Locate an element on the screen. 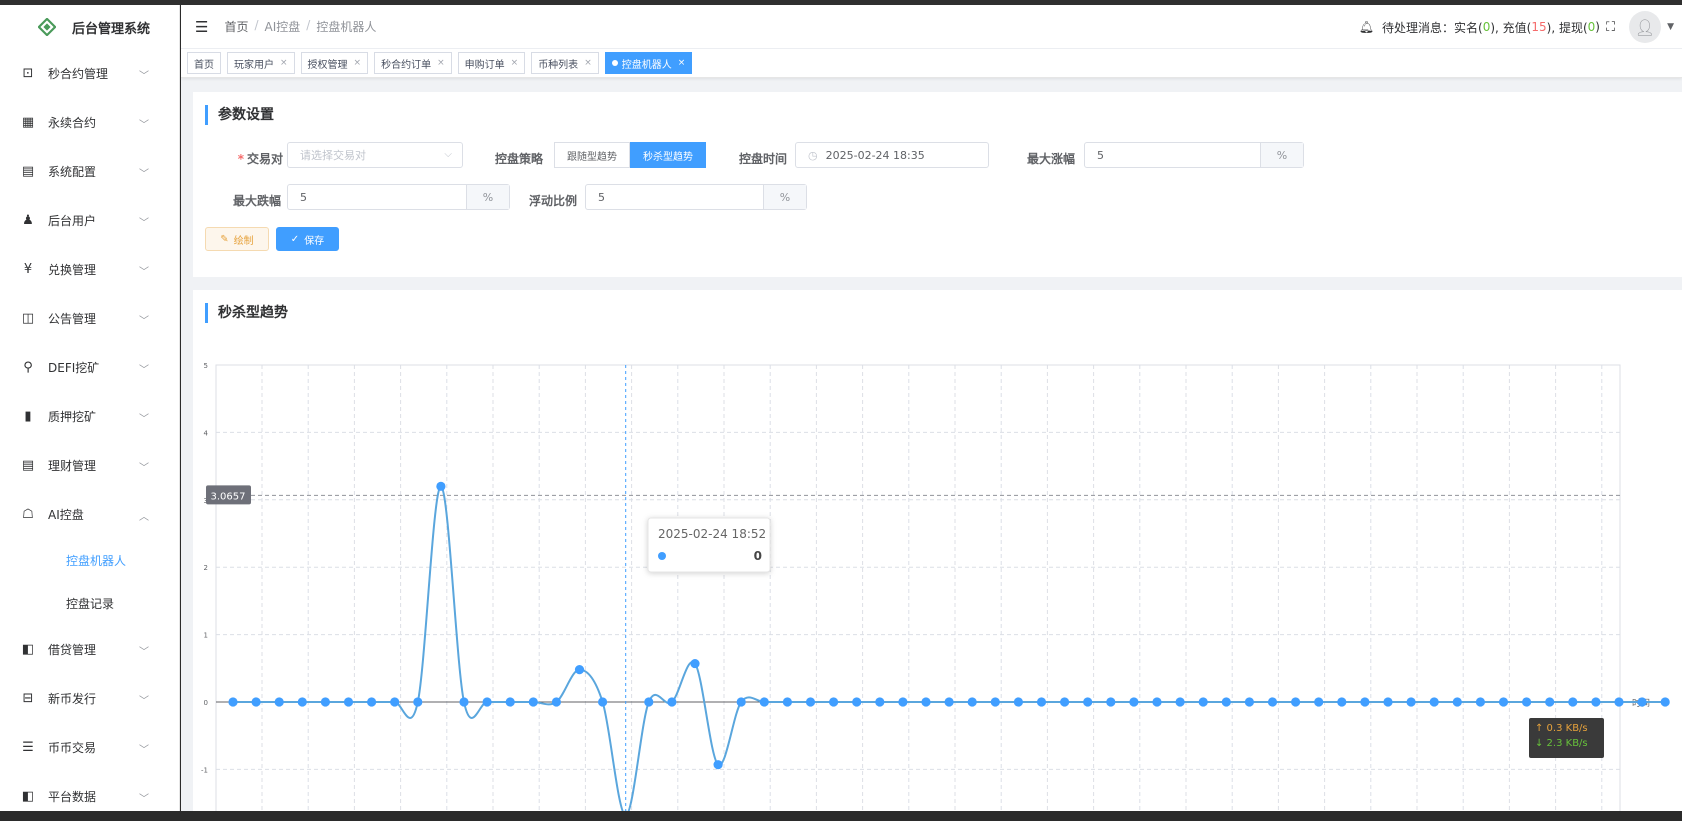 The width and height of the screenshot is (1682, 821). tab-label: 控盘机器人 is located at coordinates (647, 63).